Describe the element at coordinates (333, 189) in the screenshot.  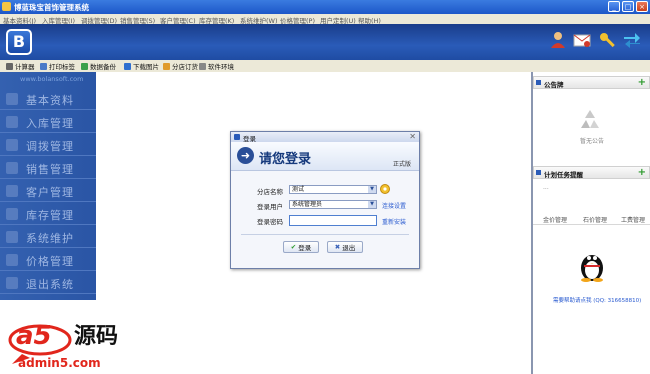
I see `store-select: 测试 ▼` at that location.